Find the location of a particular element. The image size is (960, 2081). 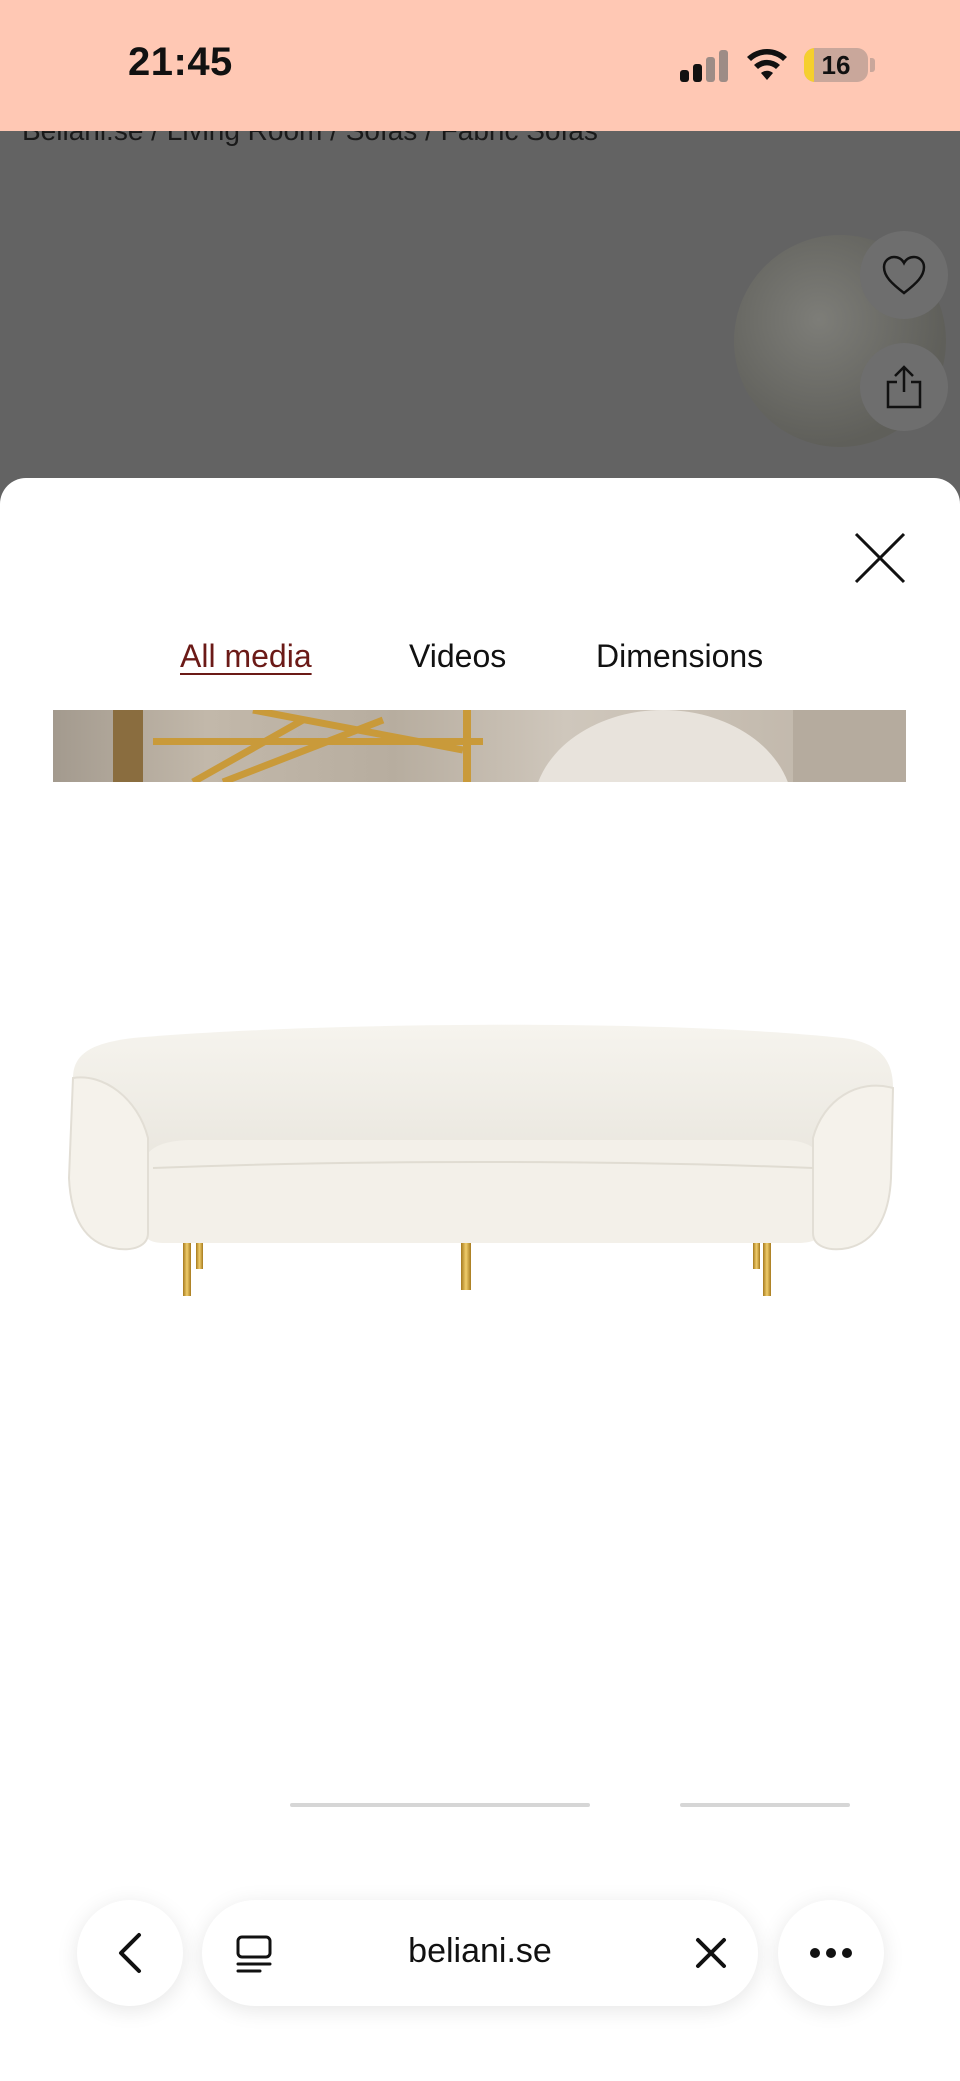

tab-dimensions: Dimensions is located at coordinates (679, 656).